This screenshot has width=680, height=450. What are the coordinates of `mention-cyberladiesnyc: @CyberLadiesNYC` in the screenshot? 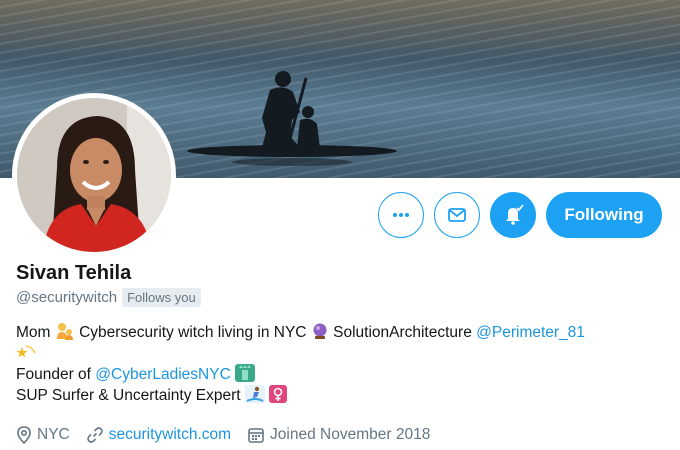 It's located at (162, 374).